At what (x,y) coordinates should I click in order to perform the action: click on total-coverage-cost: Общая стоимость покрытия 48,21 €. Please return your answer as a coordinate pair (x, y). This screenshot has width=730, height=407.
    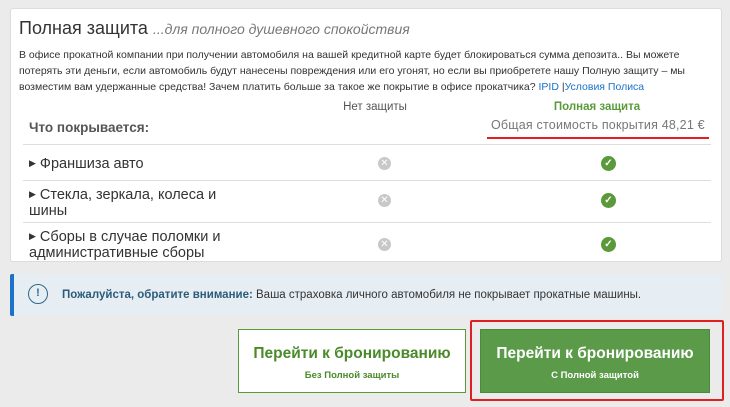
    Looking at the image, I should click on (598, 125).